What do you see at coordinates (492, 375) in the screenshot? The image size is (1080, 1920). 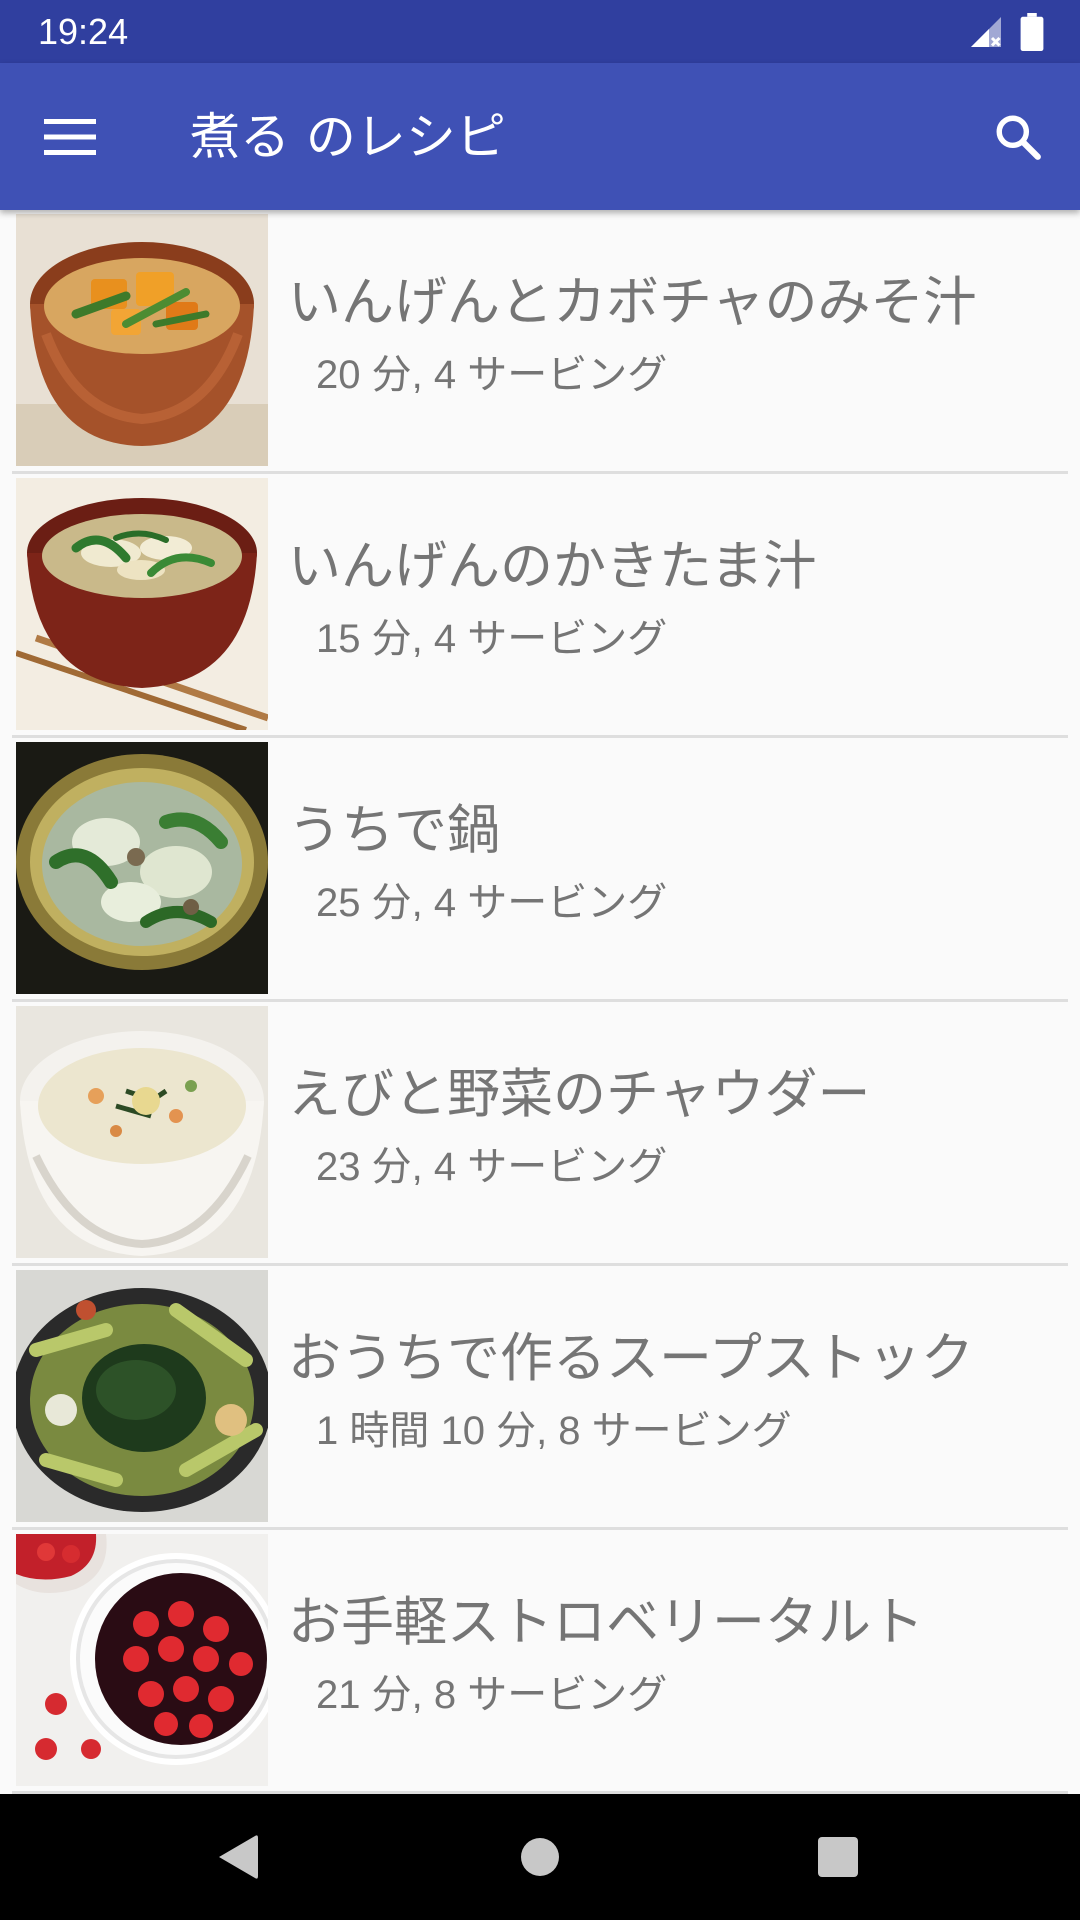 I see `recipe-meta: 20 分, 4 サービング` at bounding box center [492, 375].